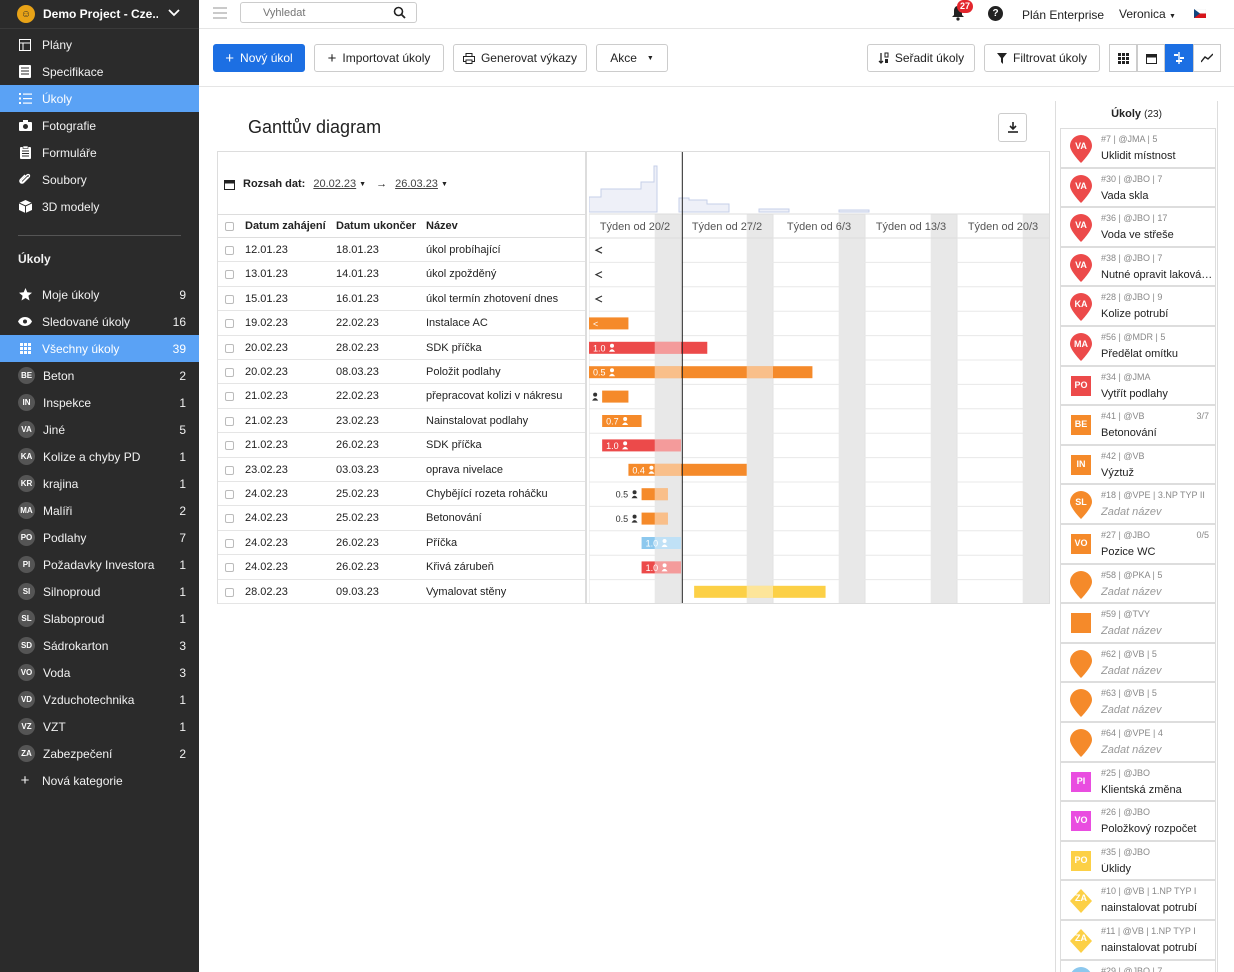 The width and height of the screenshot is (1234, 972). What do you see at coordinates (1179, 58) in the screenshot?
I see `gantt-view-button` at bounding box center [1179, 58].